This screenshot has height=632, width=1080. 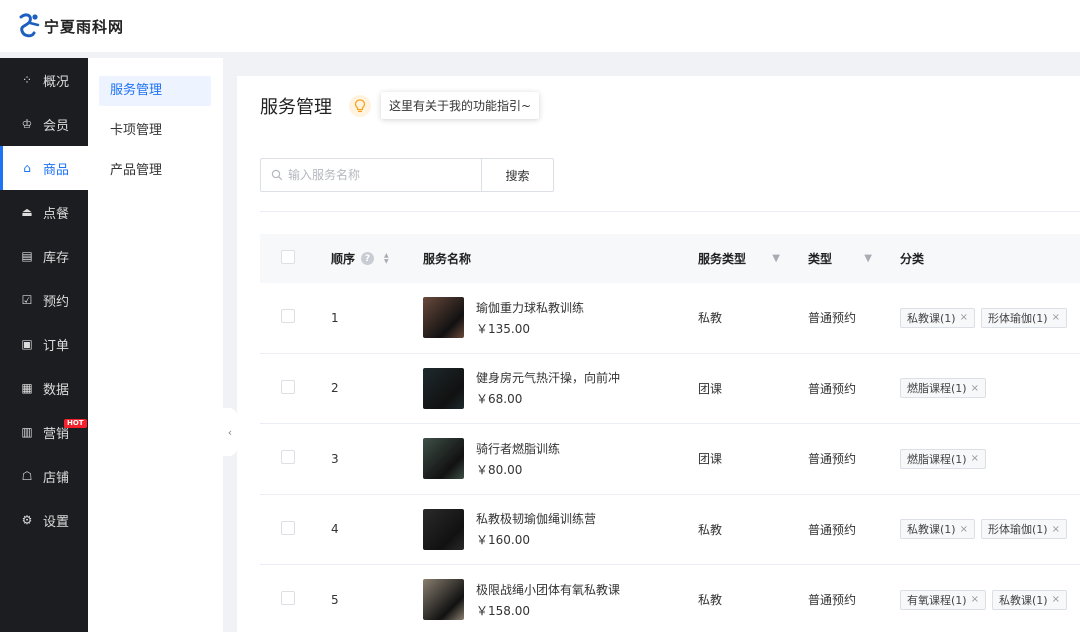 What do you see at coordinates (335, 458) in the screenshot?
I see `order-value: 3` at bounding box center [335, 458].